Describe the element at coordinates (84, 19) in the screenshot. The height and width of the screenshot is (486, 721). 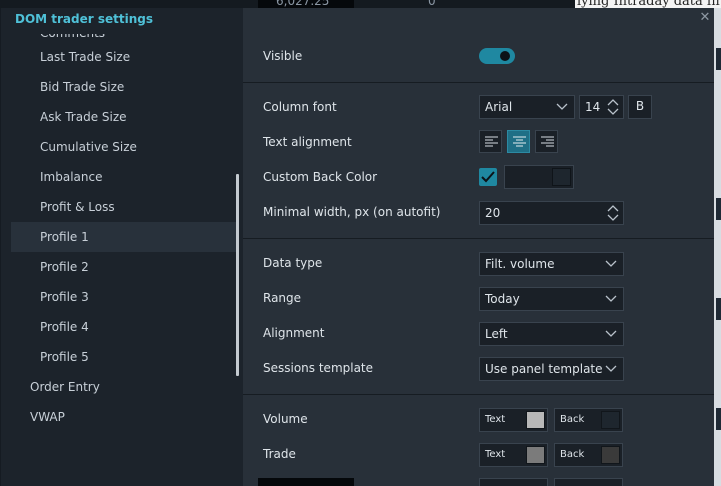
I see `dialog-title: DOM trader settings` at that location.